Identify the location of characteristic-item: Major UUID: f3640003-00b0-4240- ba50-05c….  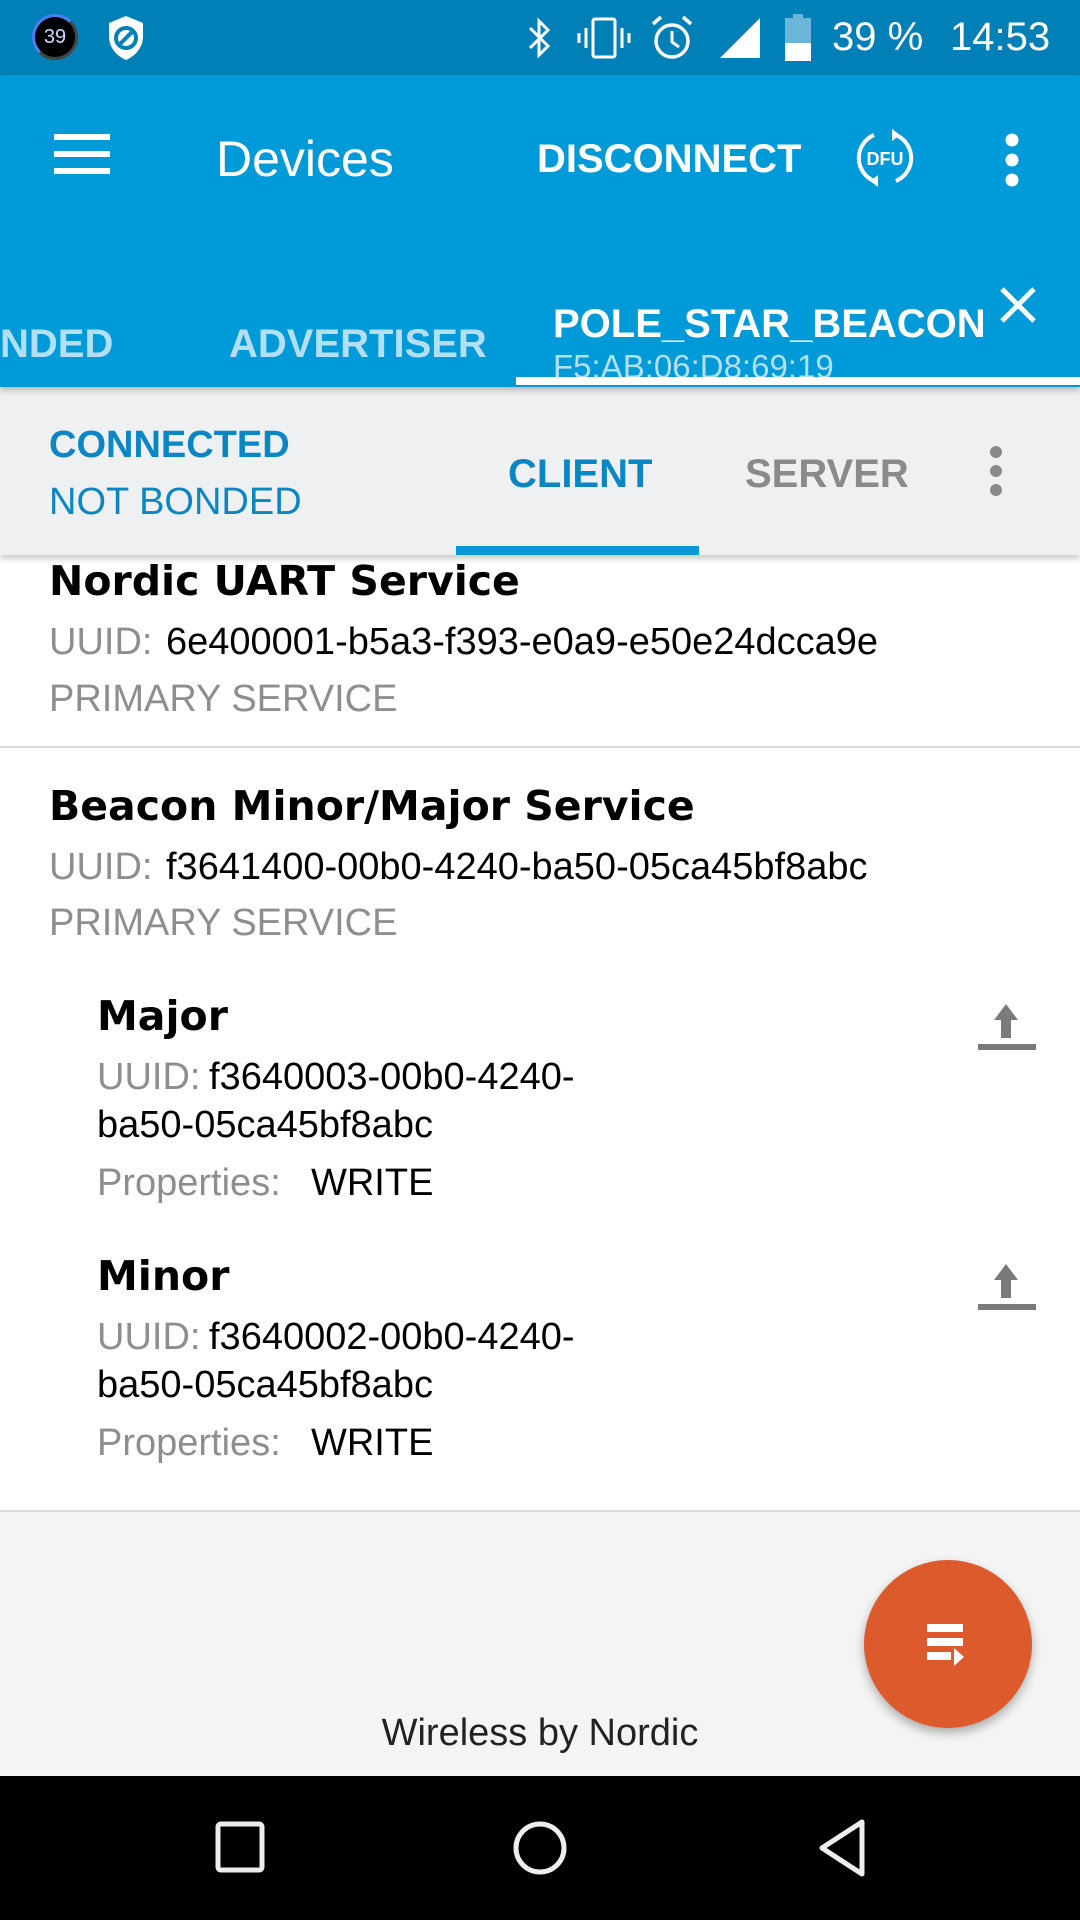
(540, 1120).